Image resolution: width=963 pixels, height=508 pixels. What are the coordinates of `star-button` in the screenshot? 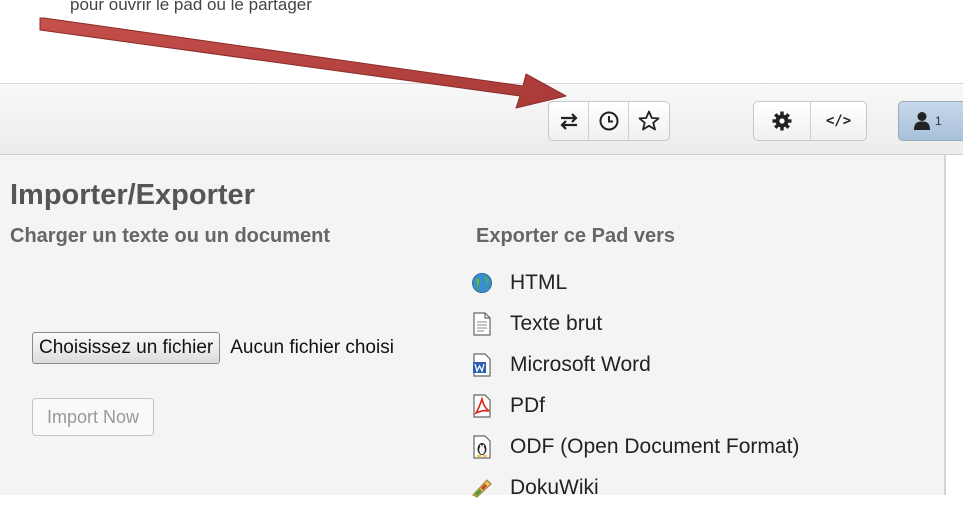 It's located at (649, 121).